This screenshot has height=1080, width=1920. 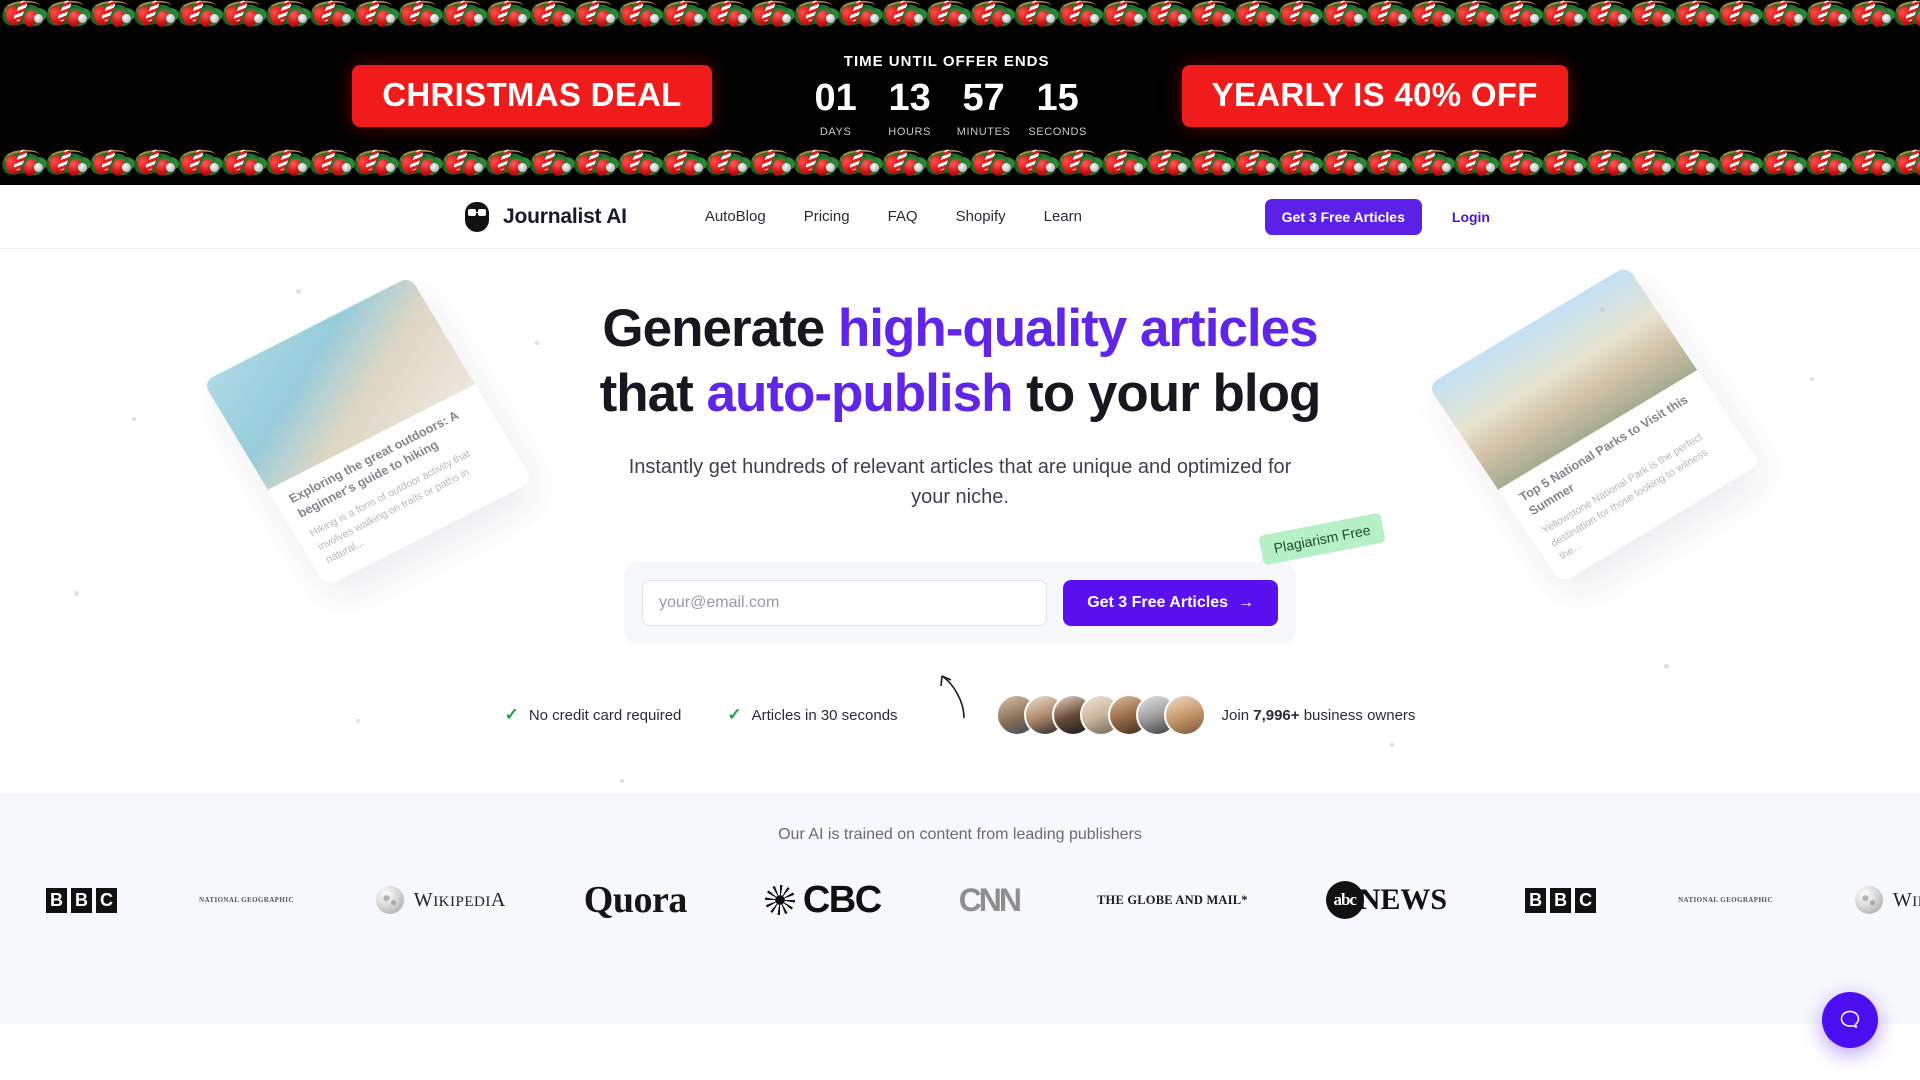 What do you see at coordinates (1237, 715) in the screenshot?
I see `join-prefix: Join` at bounding box center [1237, 715].